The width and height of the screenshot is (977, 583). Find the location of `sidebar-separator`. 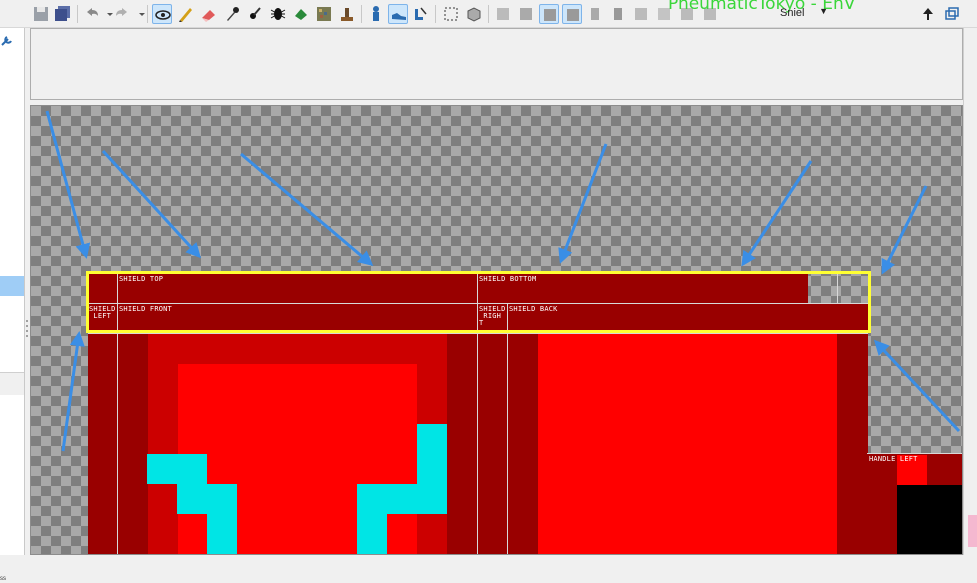

sidebar-separator is located at coordinates (12, 384).